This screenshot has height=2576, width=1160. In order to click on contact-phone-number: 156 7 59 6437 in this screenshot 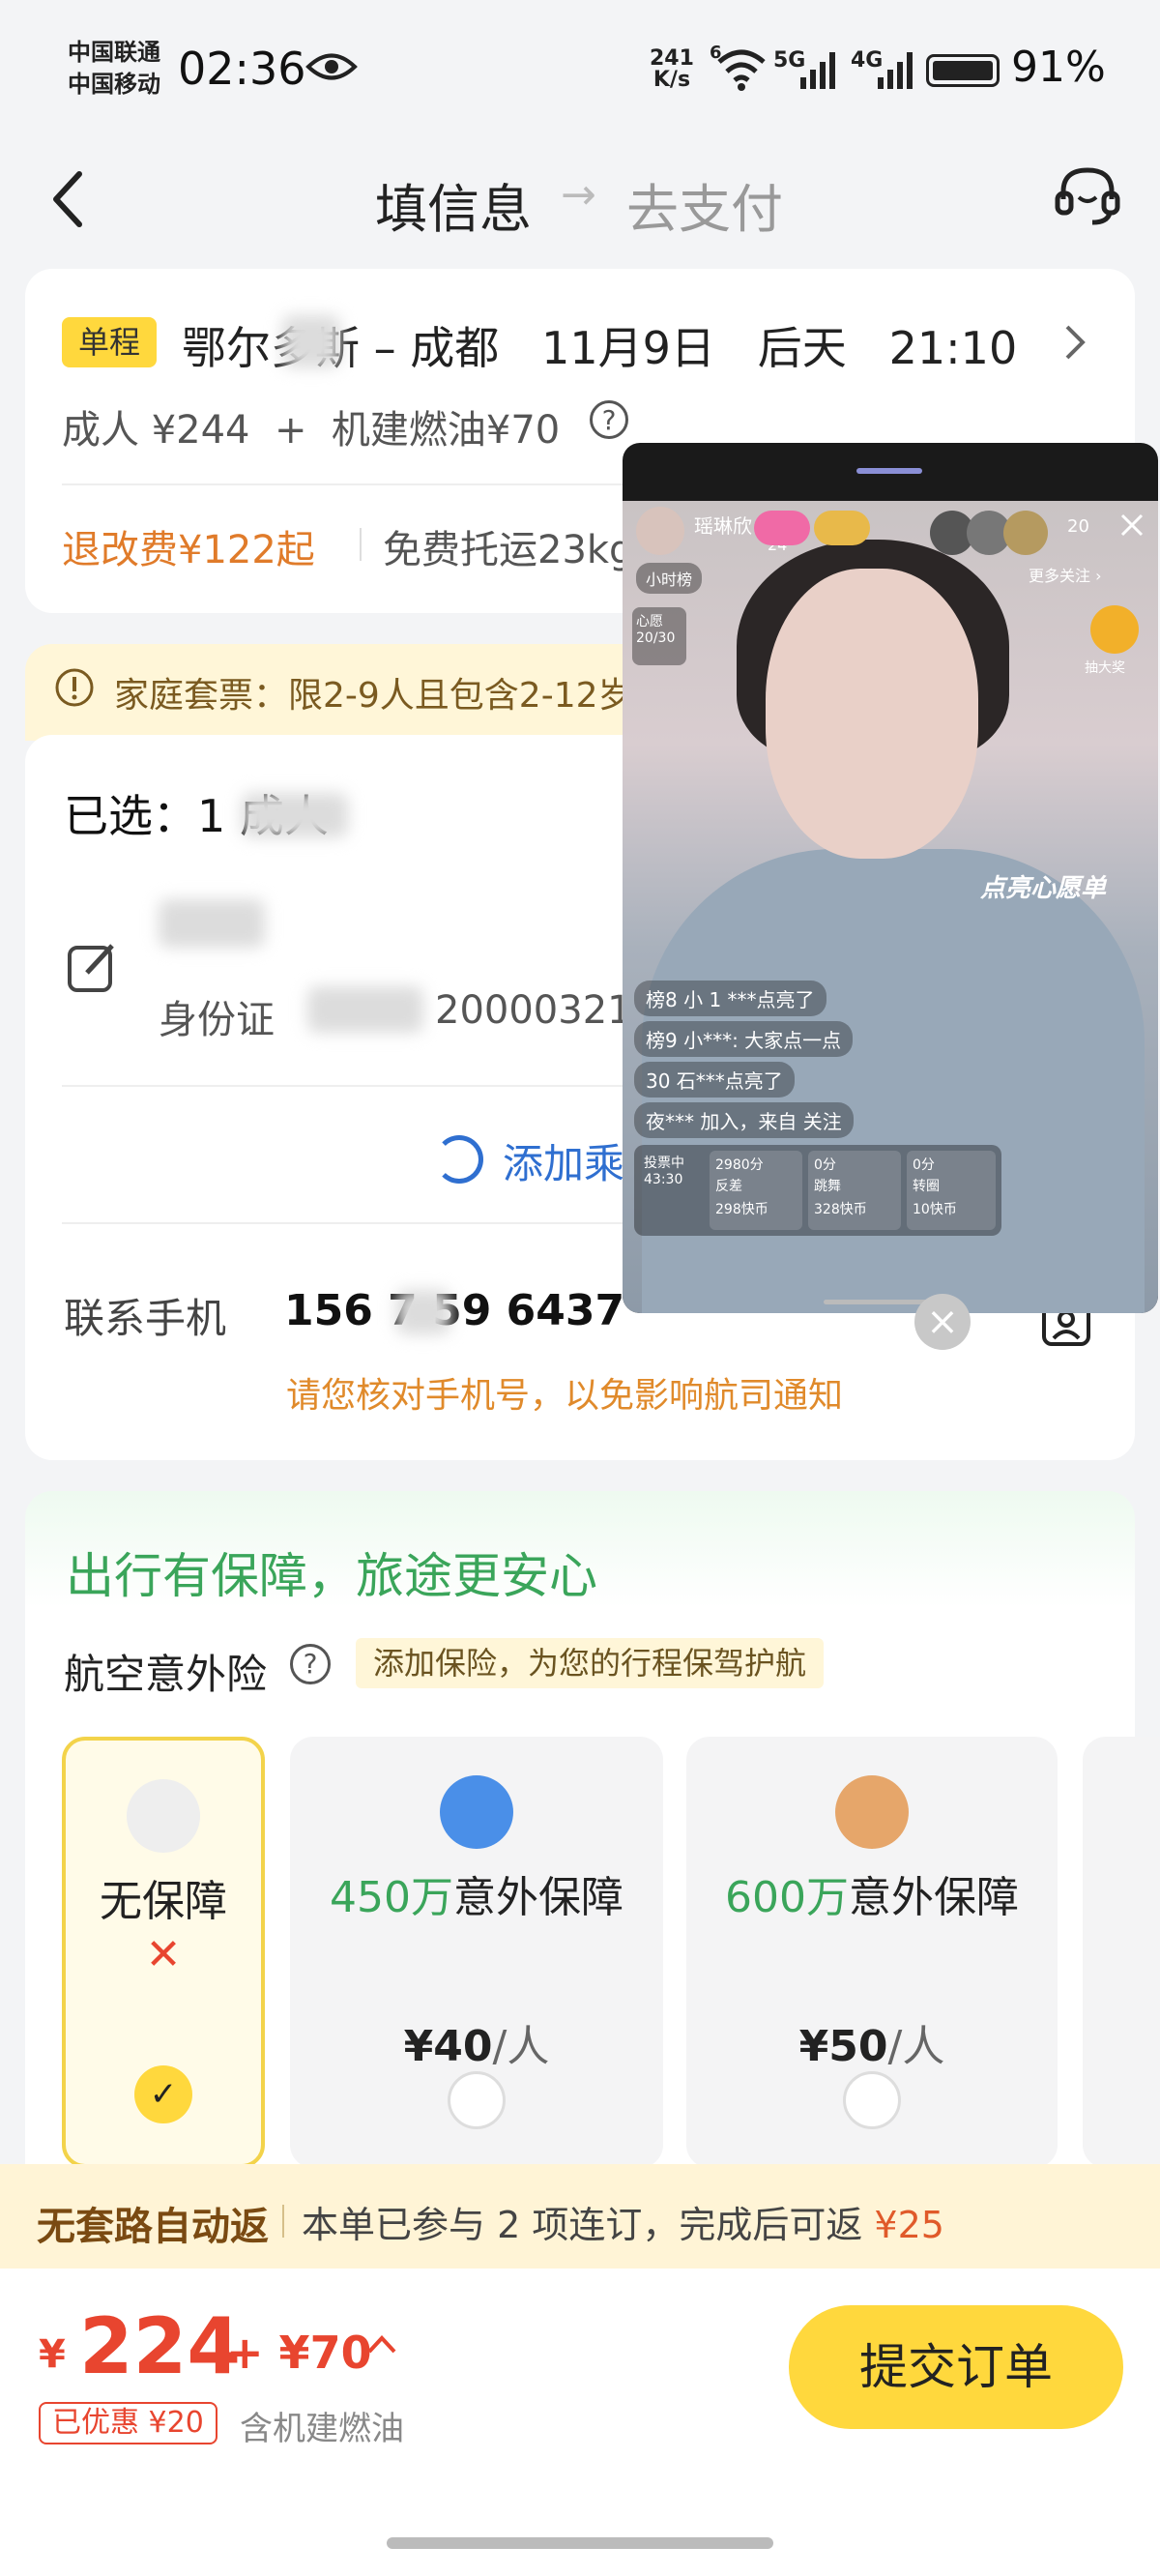, I will do `click(454, 1310)`.